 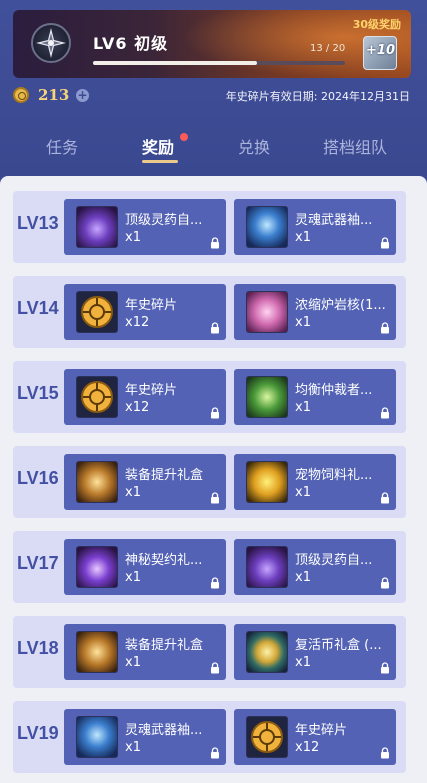 What do you see at coordinates (38, 733) in the screenshot?
I see `level-label: LV19` at bounding box center [38, 733].